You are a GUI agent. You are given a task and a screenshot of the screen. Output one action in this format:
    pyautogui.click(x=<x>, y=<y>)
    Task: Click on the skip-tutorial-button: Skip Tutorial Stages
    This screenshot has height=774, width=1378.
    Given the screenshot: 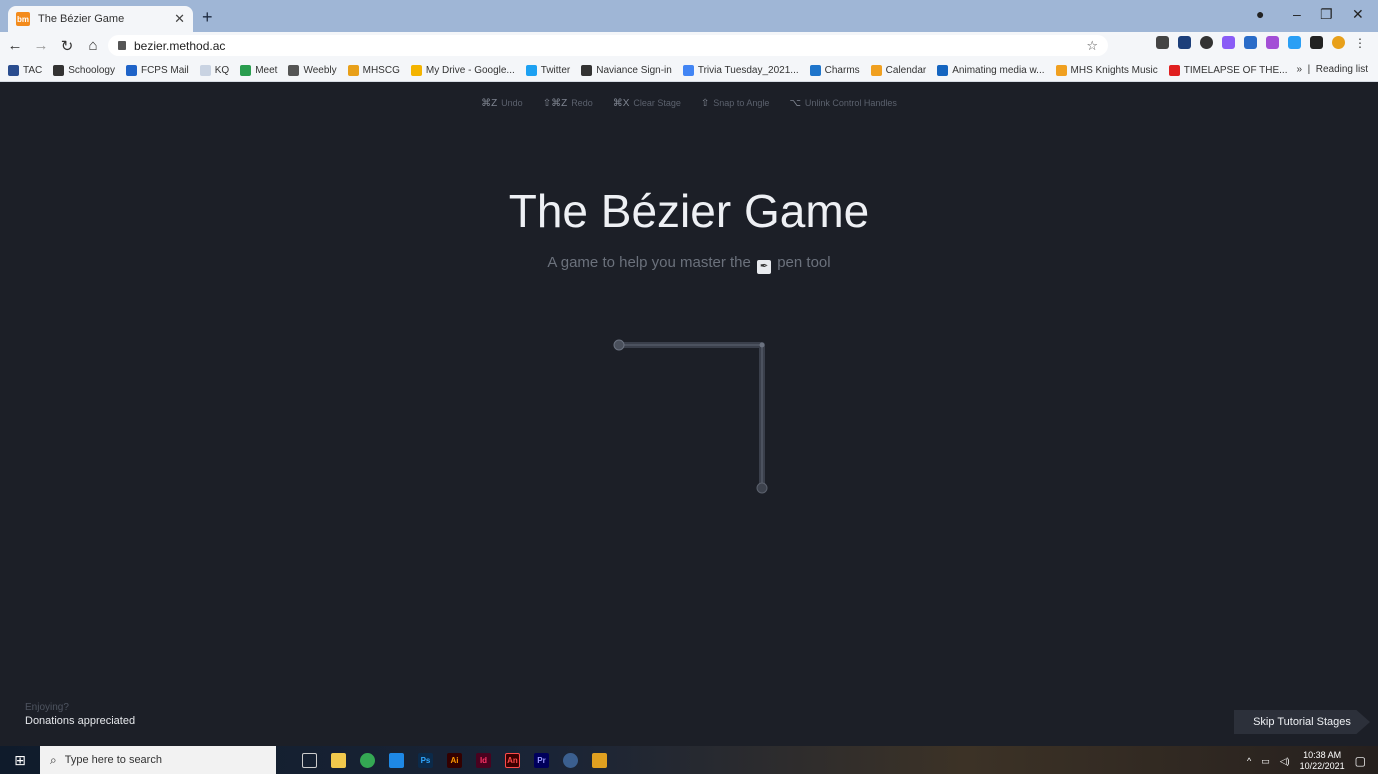 What is the action you would take?
    pyautogui.click(x=1302, y=722)
    